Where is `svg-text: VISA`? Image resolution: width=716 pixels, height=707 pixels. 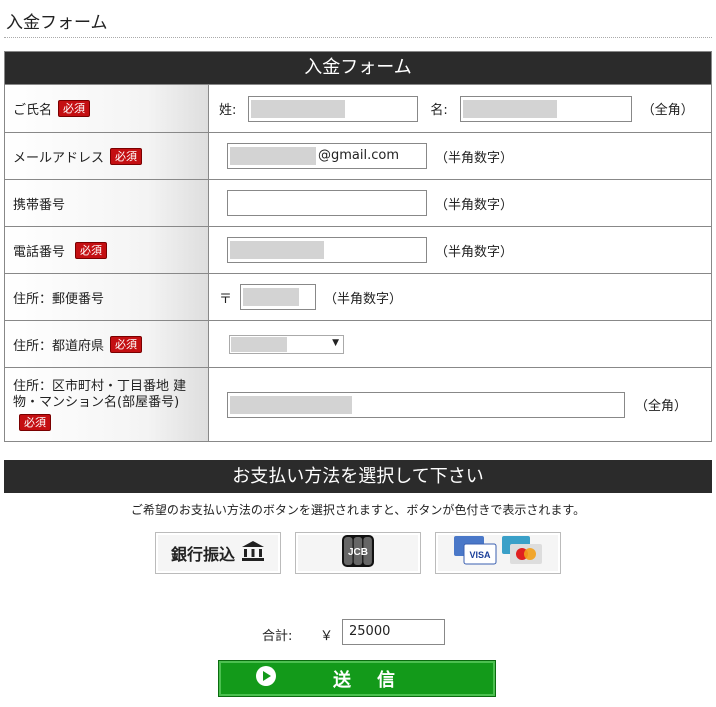 svg-text: VISA is located at coordinates (480, 555).